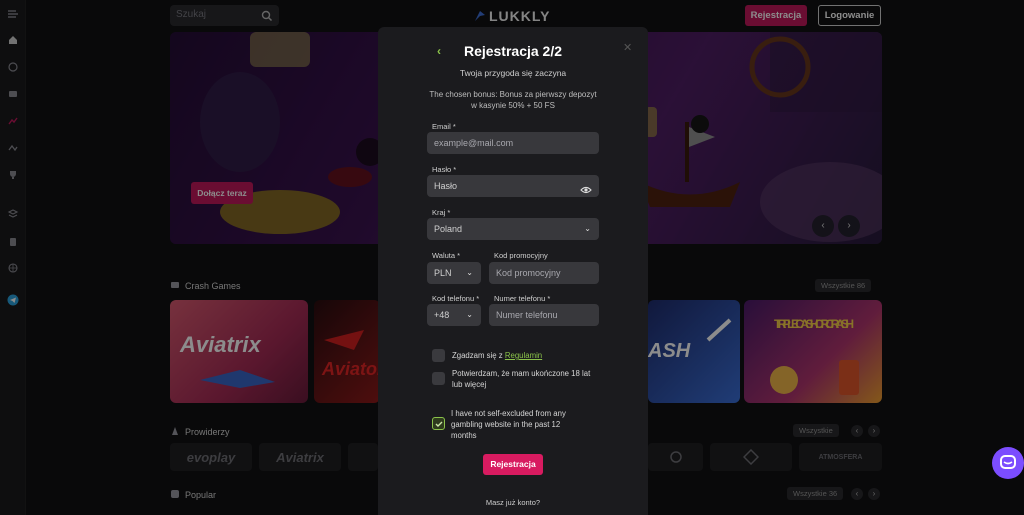 This screenshot has width=1024, height=515. I want to click on currency-select: PLN ⌄, so click(454, 273).